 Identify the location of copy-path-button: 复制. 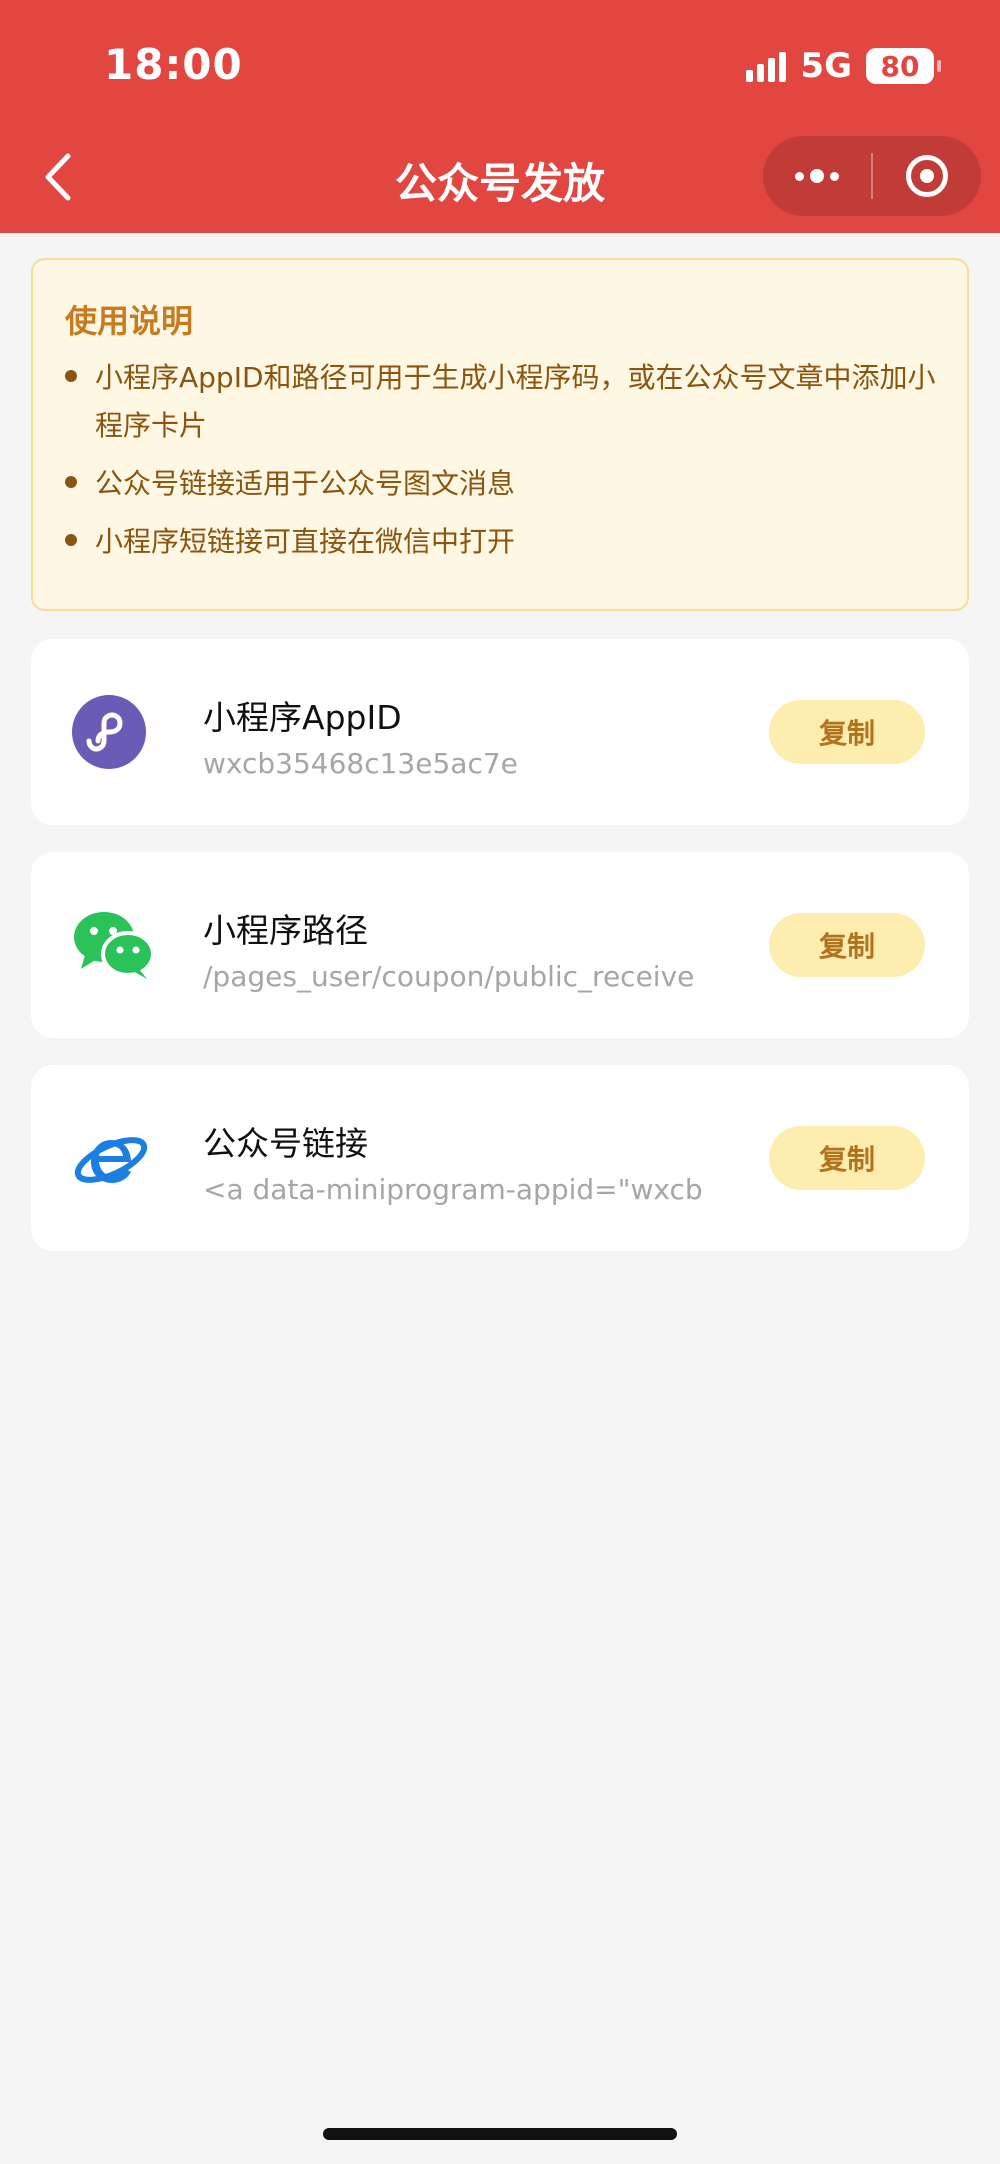
(847, 945).